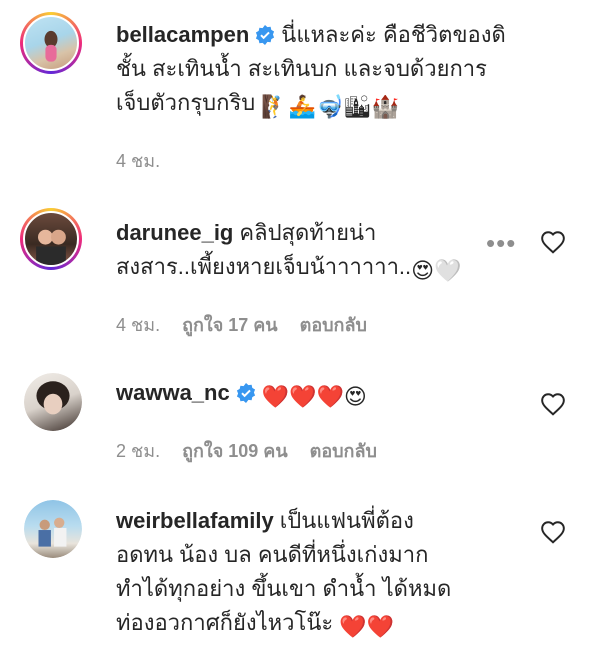  Describe the element at coordinates (308, 232) in the screenshot. I see `comment-text-line: คลิปสุดท้ายน่า` at that location.